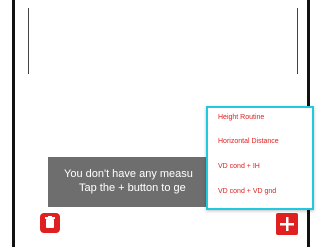 This screenshot has height=247, width=322. Describe the element at coordinates (247, 195) in the screenshot. I see `menu-item-vd-cond-vd-gnd: VD cond + VD gnd` at that location.